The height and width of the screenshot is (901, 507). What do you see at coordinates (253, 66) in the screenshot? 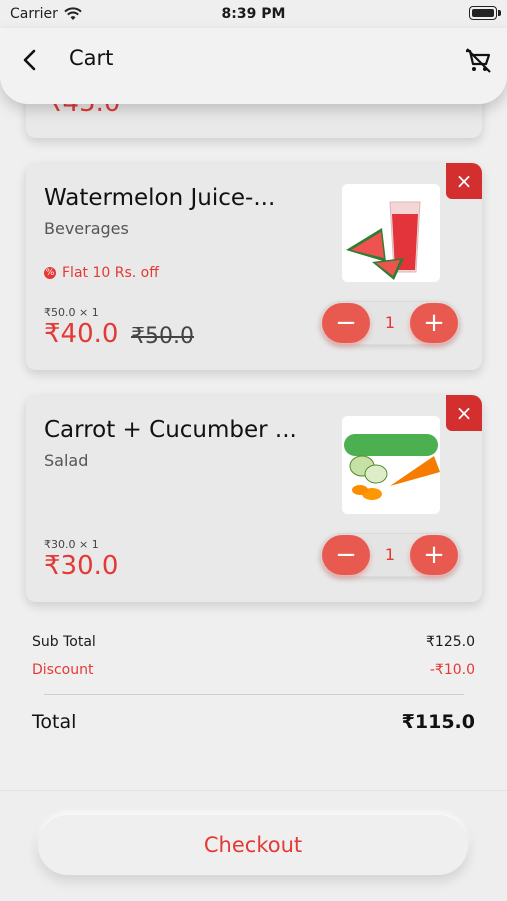
I see `app-header: Cart` at bounding box center [253, 66].